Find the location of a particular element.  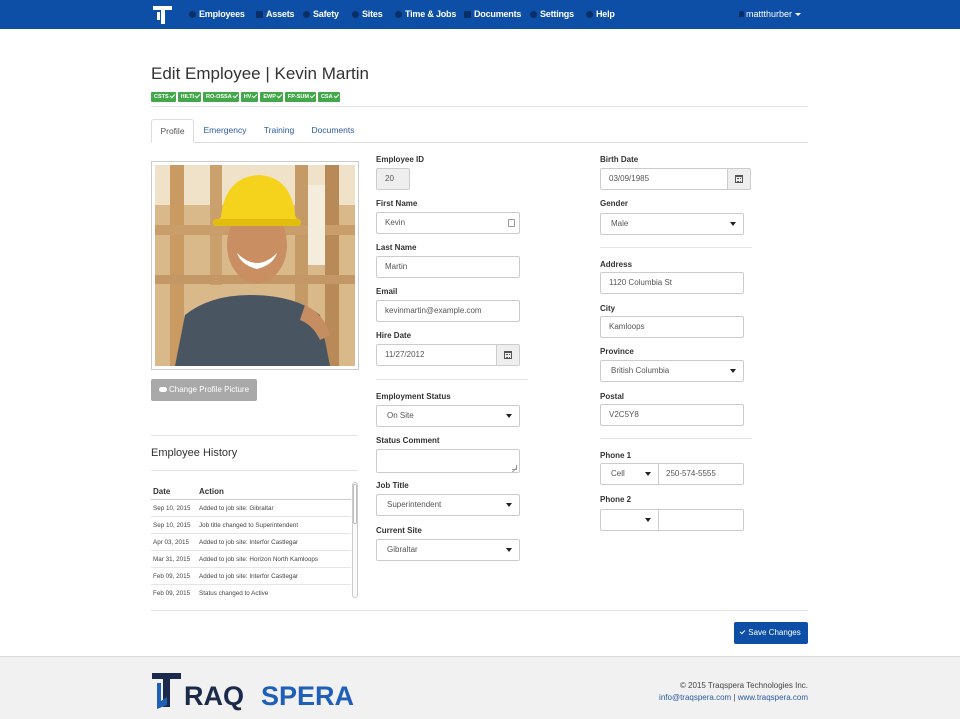

footer-email-link: info@traqspera.com is located at coordinates (695, 697).